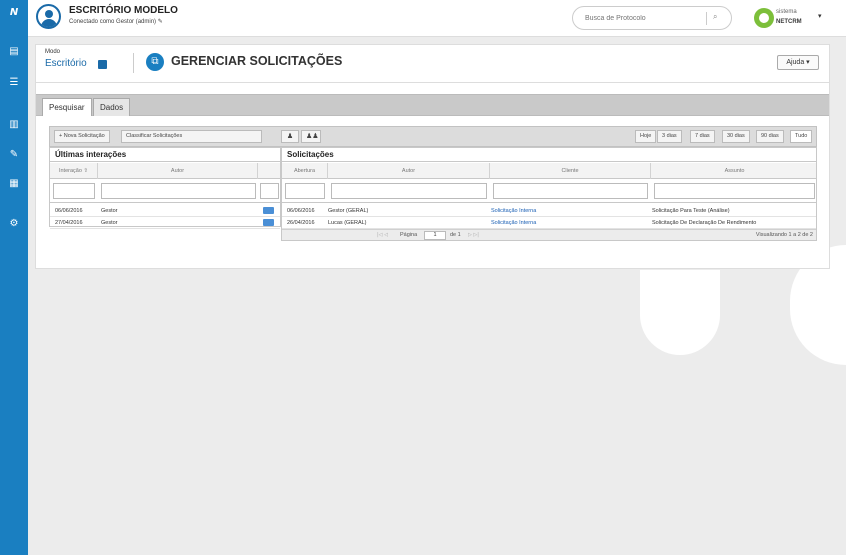 The width and height of the screenshot is (846, 555). Describe the element at coordinates (311, 136) in the screenshot. I see `group-users-icon: ♟♟` at that location.